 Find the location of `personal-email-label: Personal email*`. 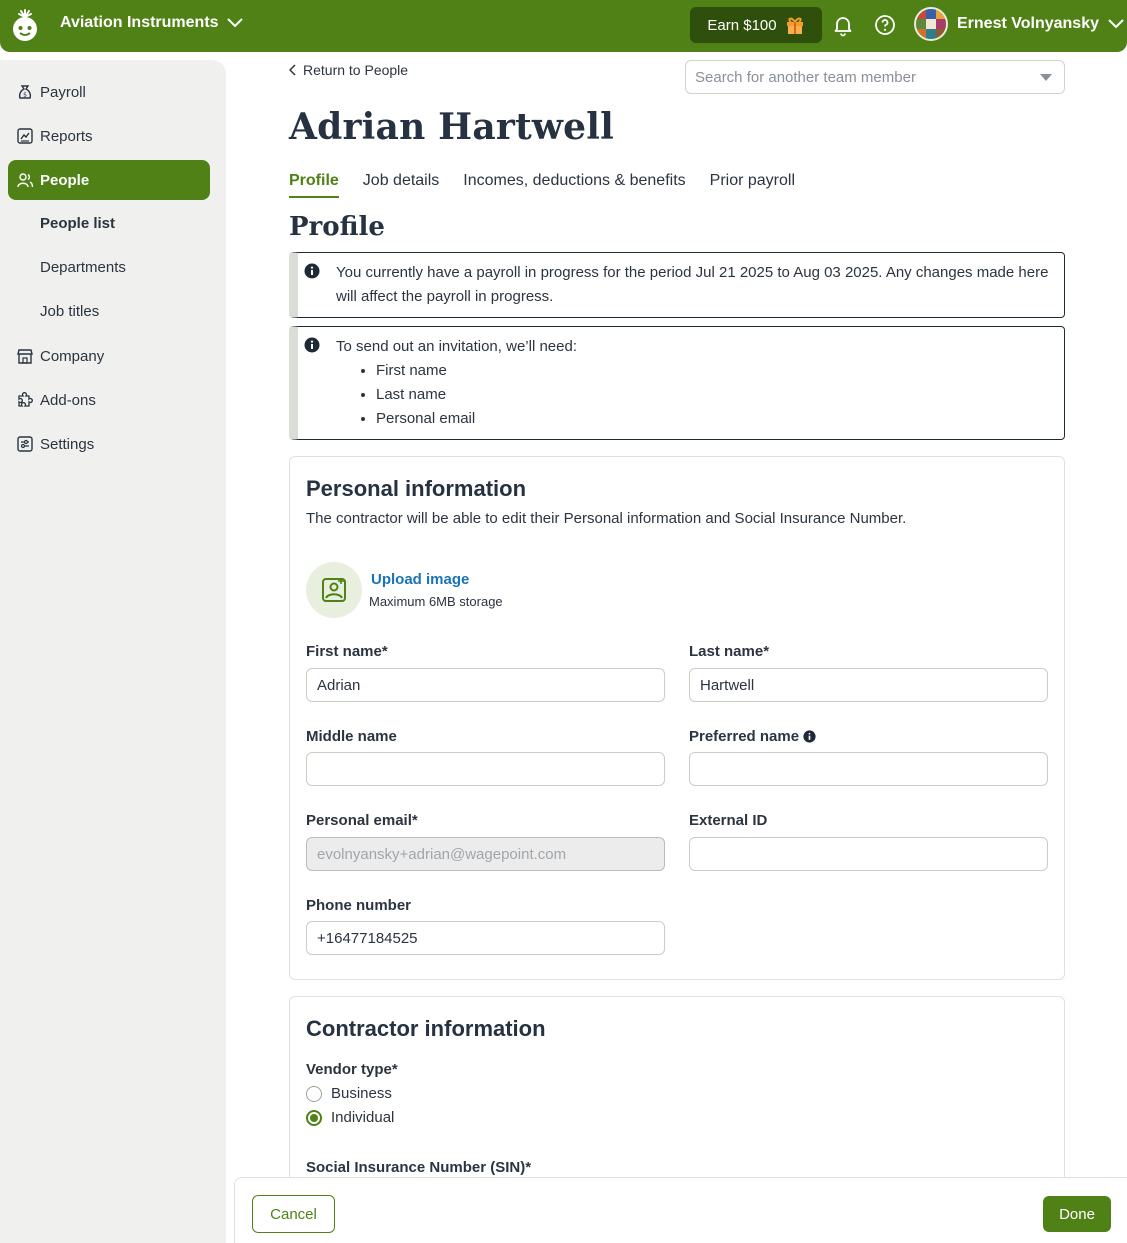

personal-email-label: Personal email* is located at coordinates (362, 820).